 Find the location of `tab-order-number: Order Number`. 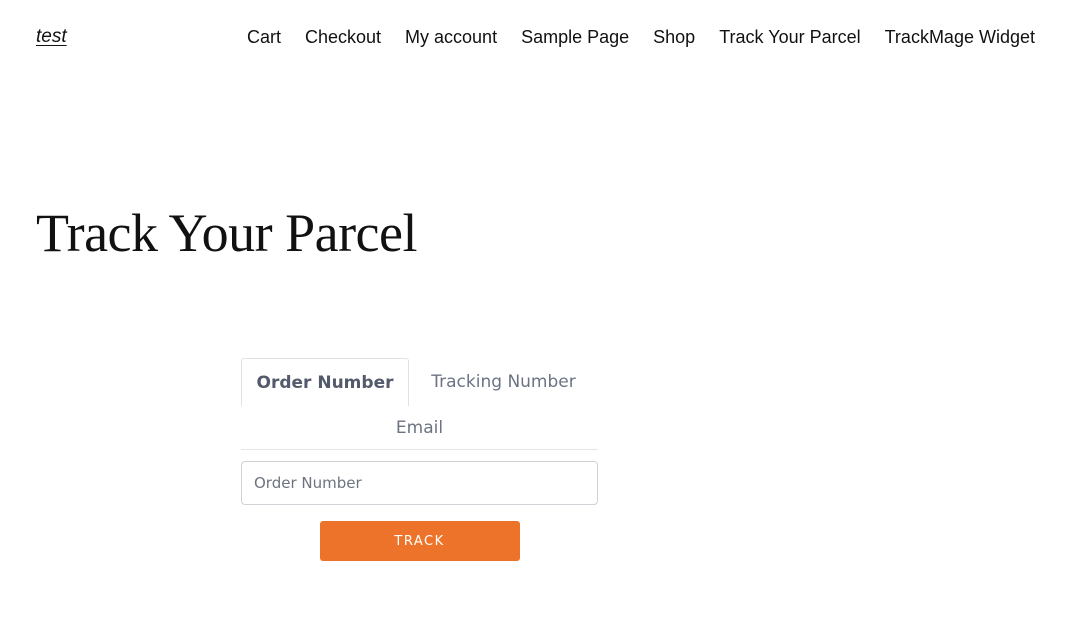

tab-order-number: Order Number is located at coordinates (325, 382).